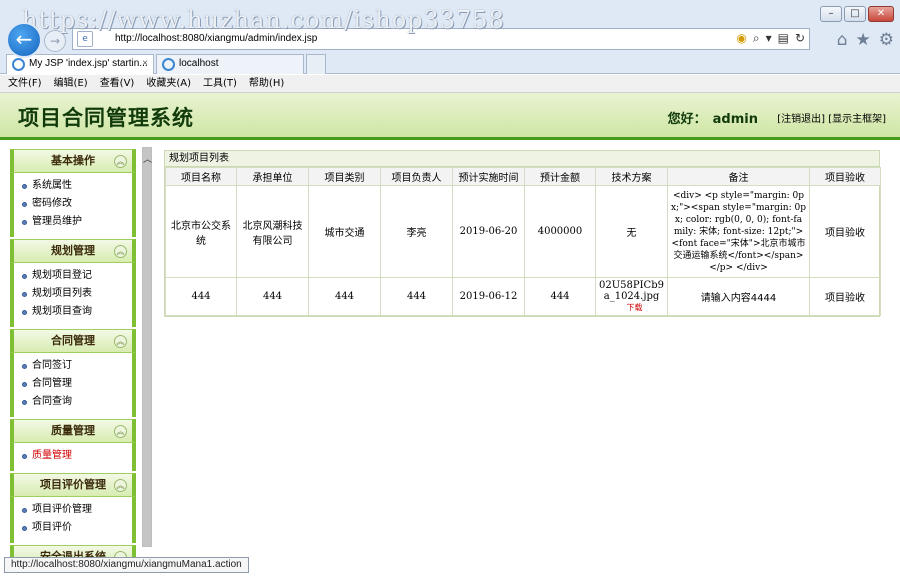 This screenshot has width=900, height=583. I want to click on sidebar-item-label: 系统属性, so click(52, 185).